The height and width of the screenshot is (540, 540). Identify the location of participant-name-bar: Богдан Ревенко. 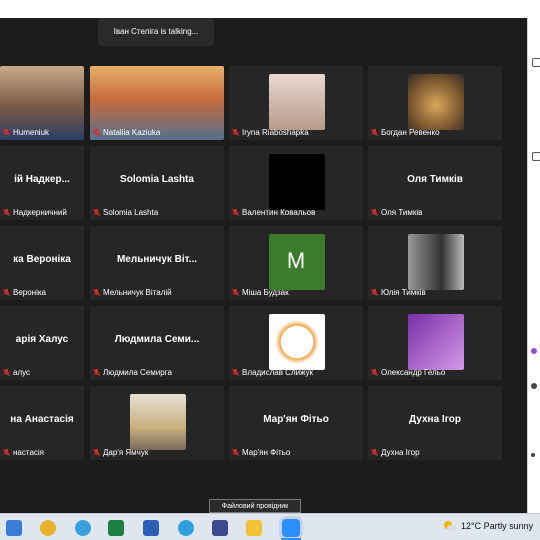
(405, 132).